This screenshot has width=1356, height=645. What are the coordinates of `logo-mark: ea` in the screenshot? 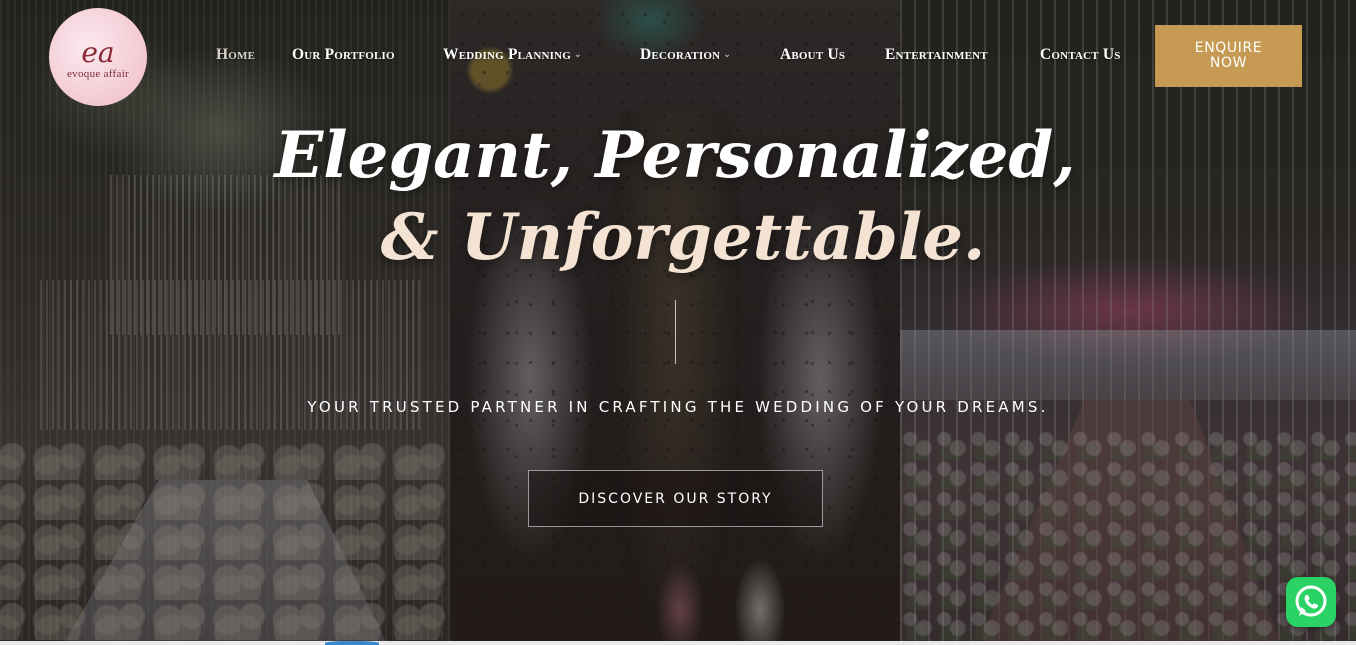 It's located at (98, 52).